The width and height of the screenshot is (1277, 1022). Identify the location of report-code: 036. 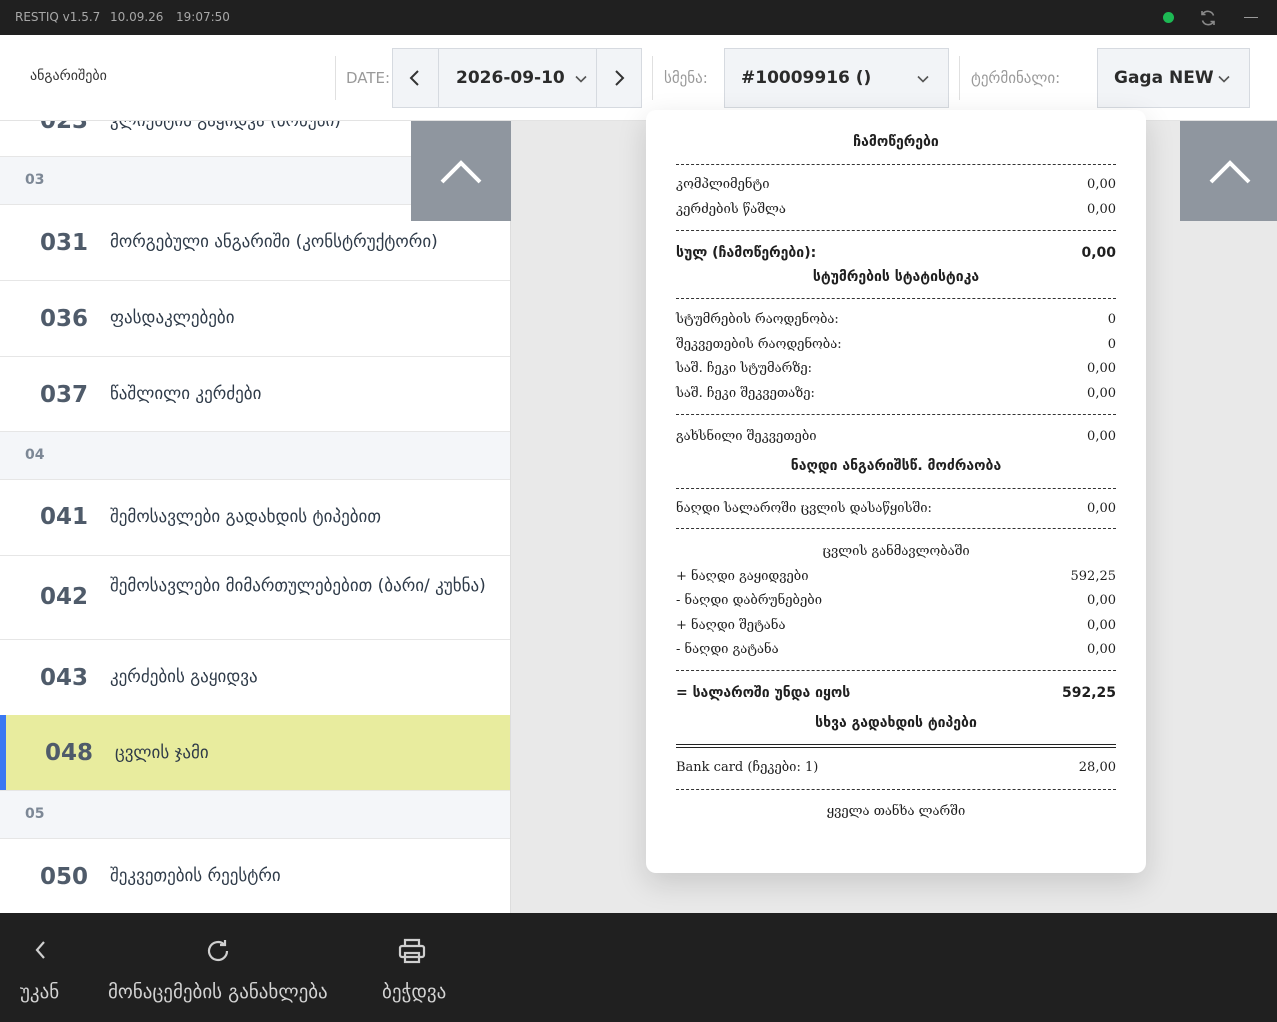
(64, 319).